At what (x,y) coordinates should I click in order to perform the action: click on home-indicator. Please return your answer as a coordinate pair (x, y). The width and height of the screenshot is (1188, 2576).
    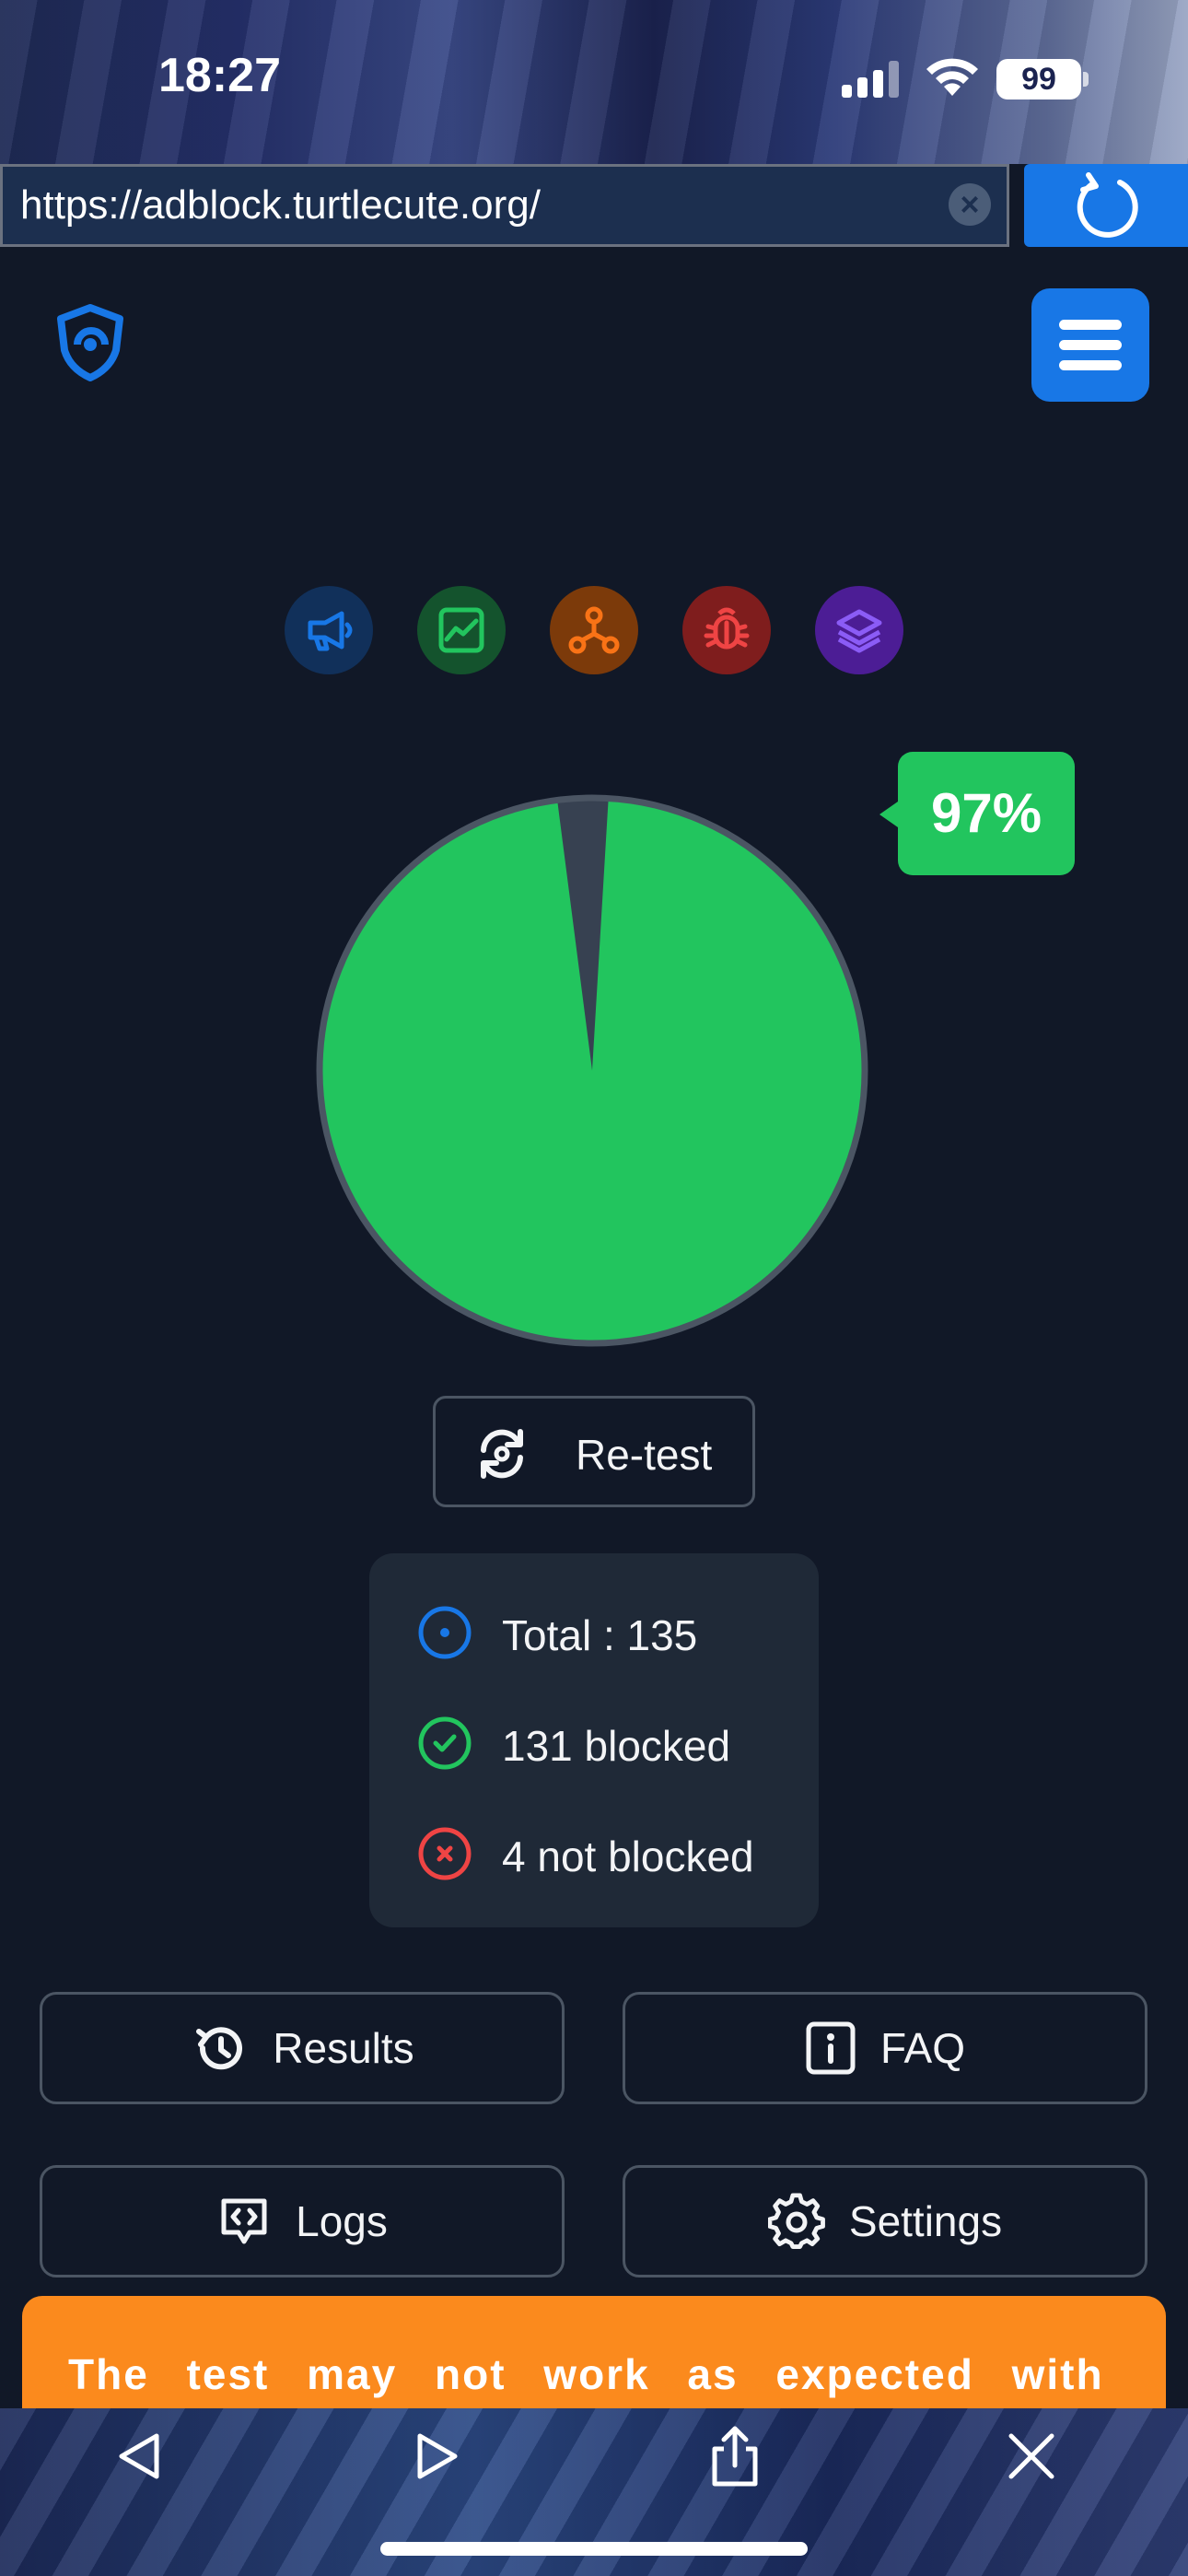
    Looking at the image, I should click on (594, 2549).